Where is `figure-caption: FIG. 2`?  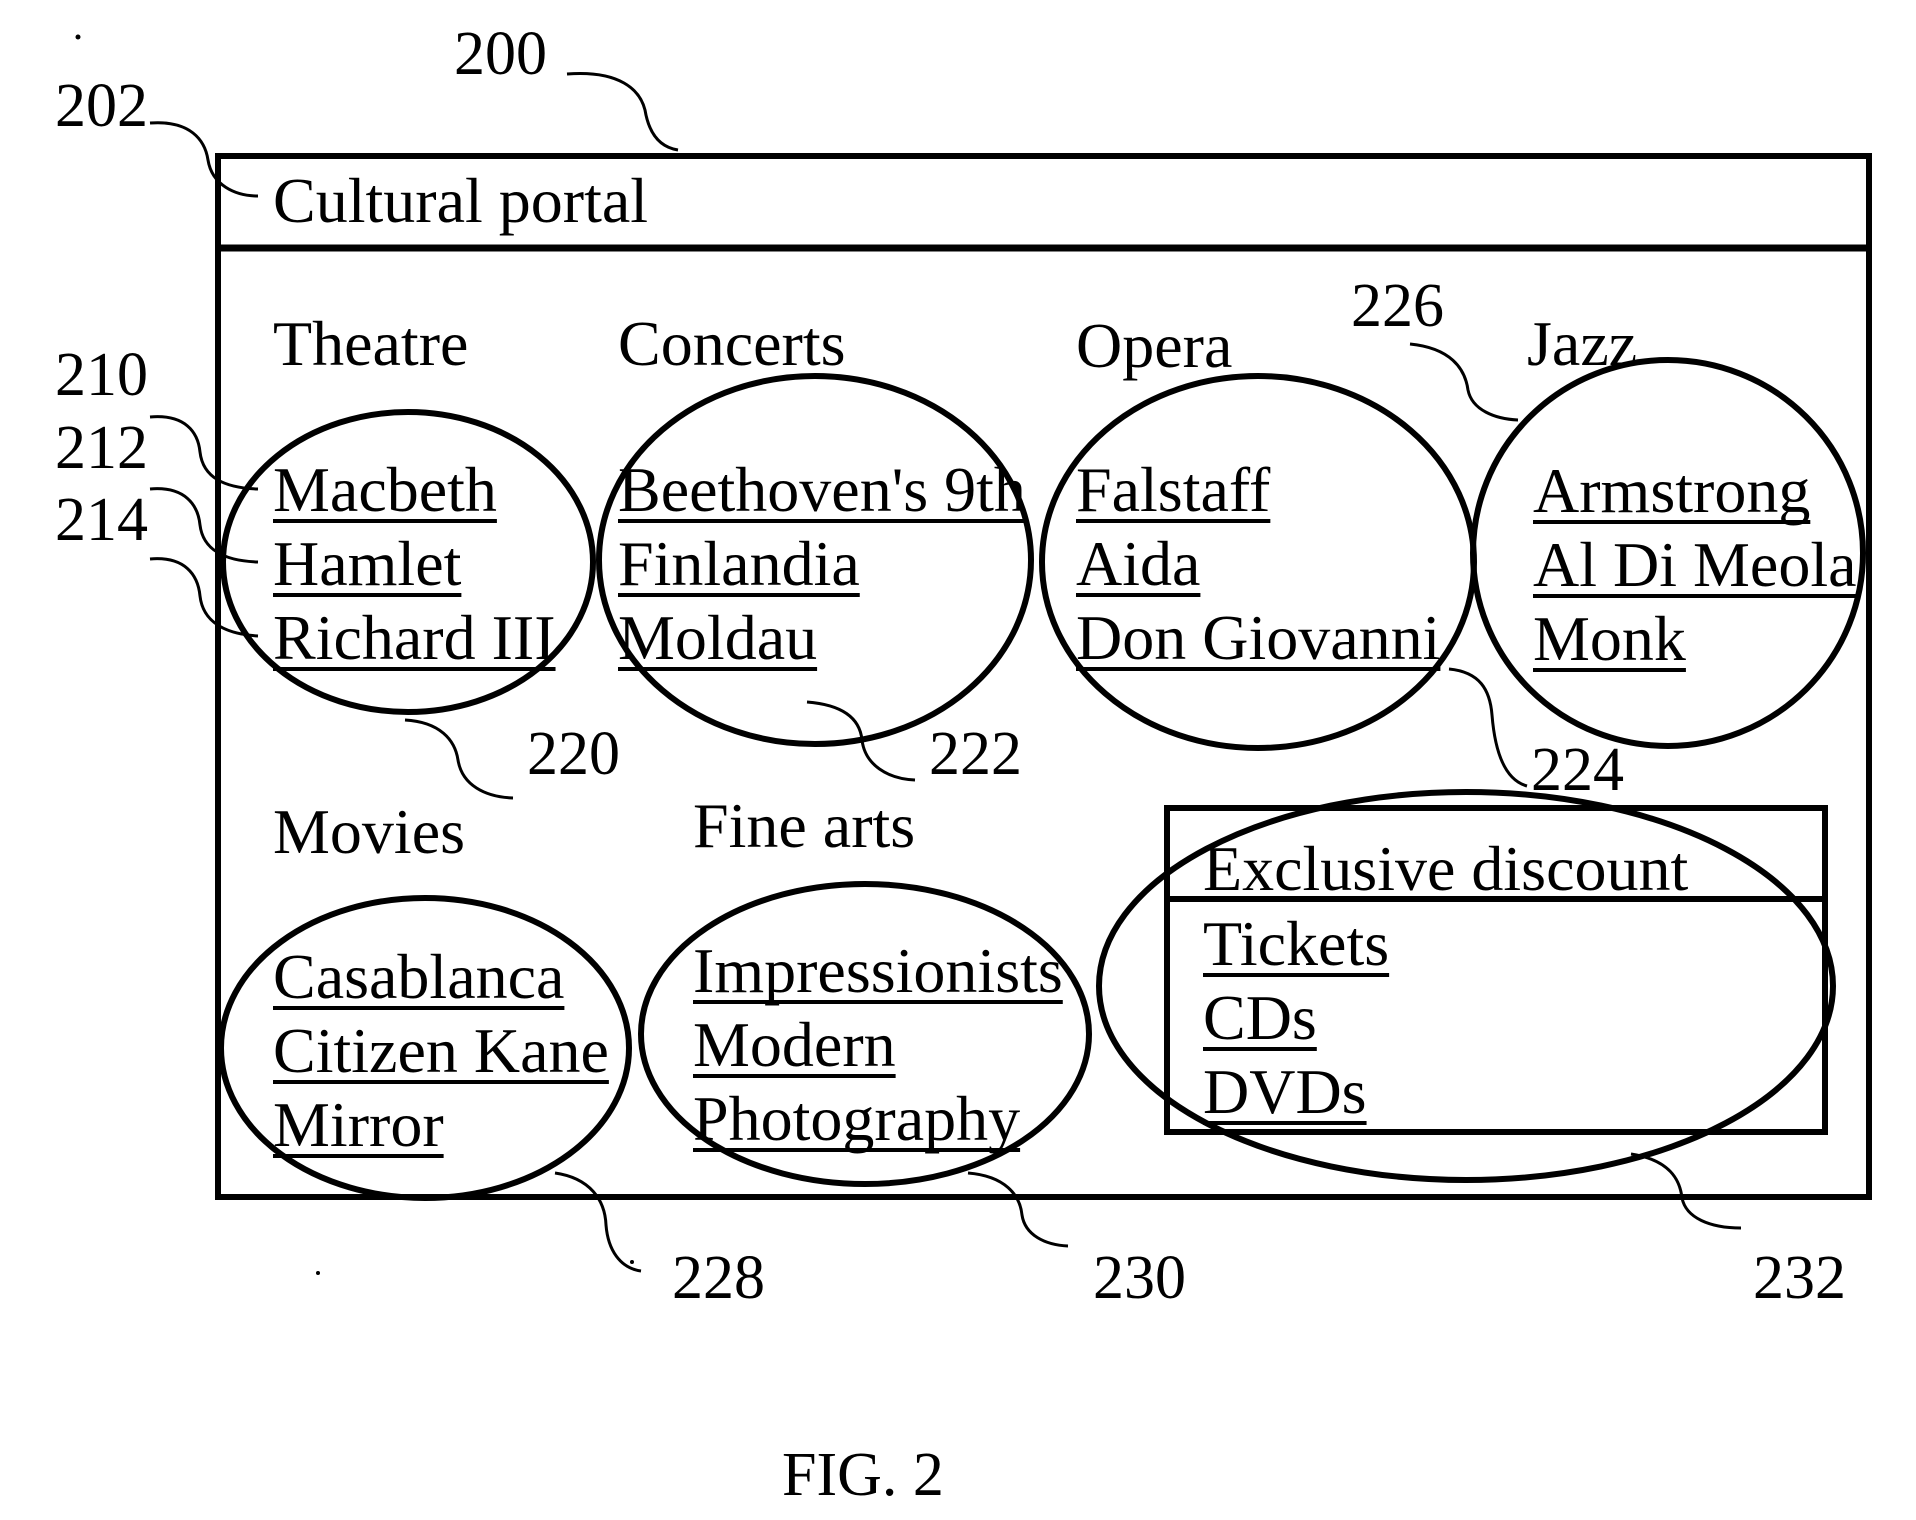 figure-caption: FIG. 2 is located at coordinates (863, 1475).